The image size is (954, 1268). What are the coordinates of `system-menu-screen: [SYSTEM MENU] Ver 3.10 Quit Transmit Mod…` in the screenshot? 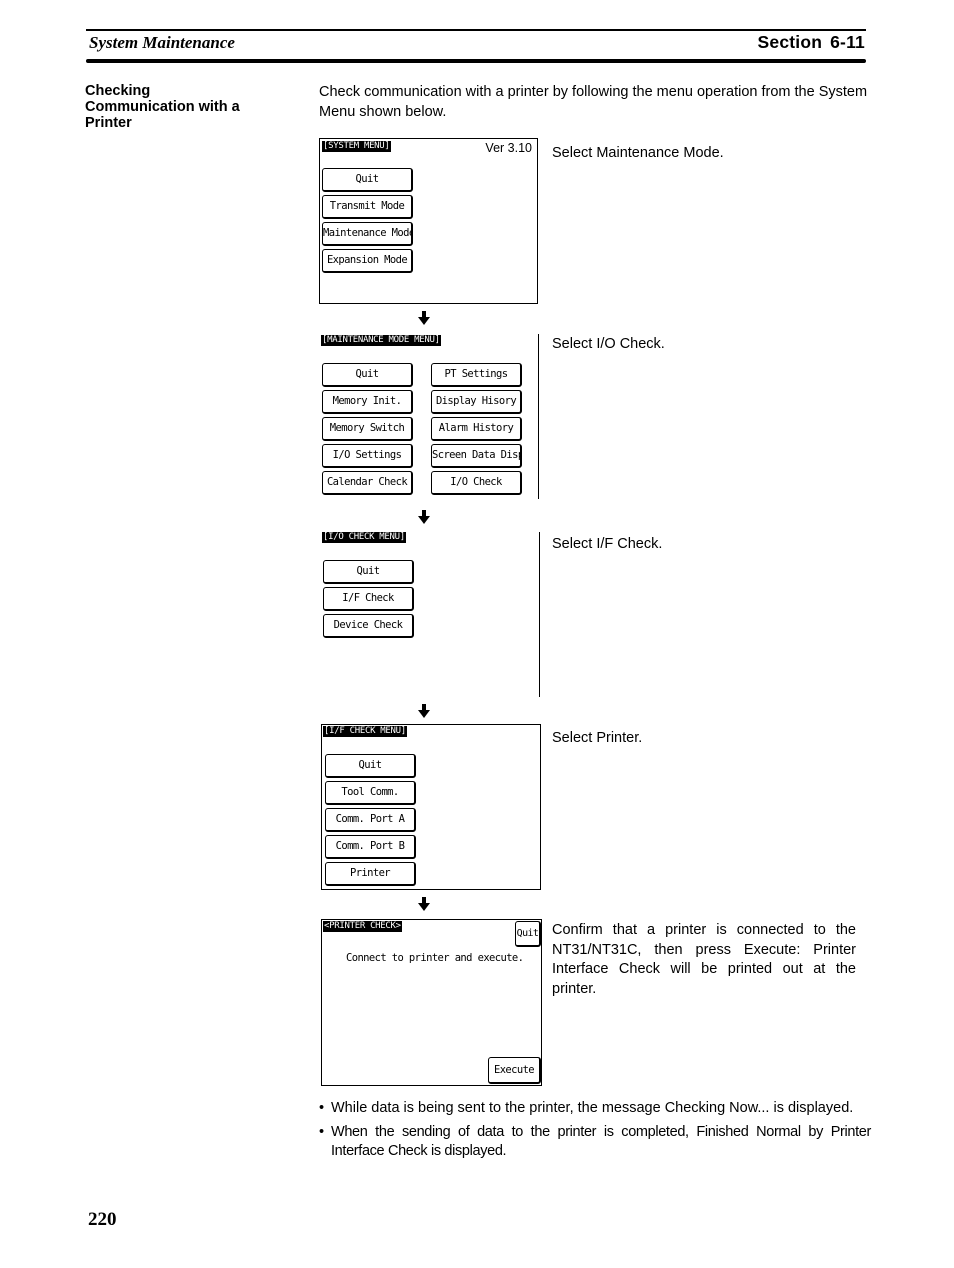 It's located at (428, 221).